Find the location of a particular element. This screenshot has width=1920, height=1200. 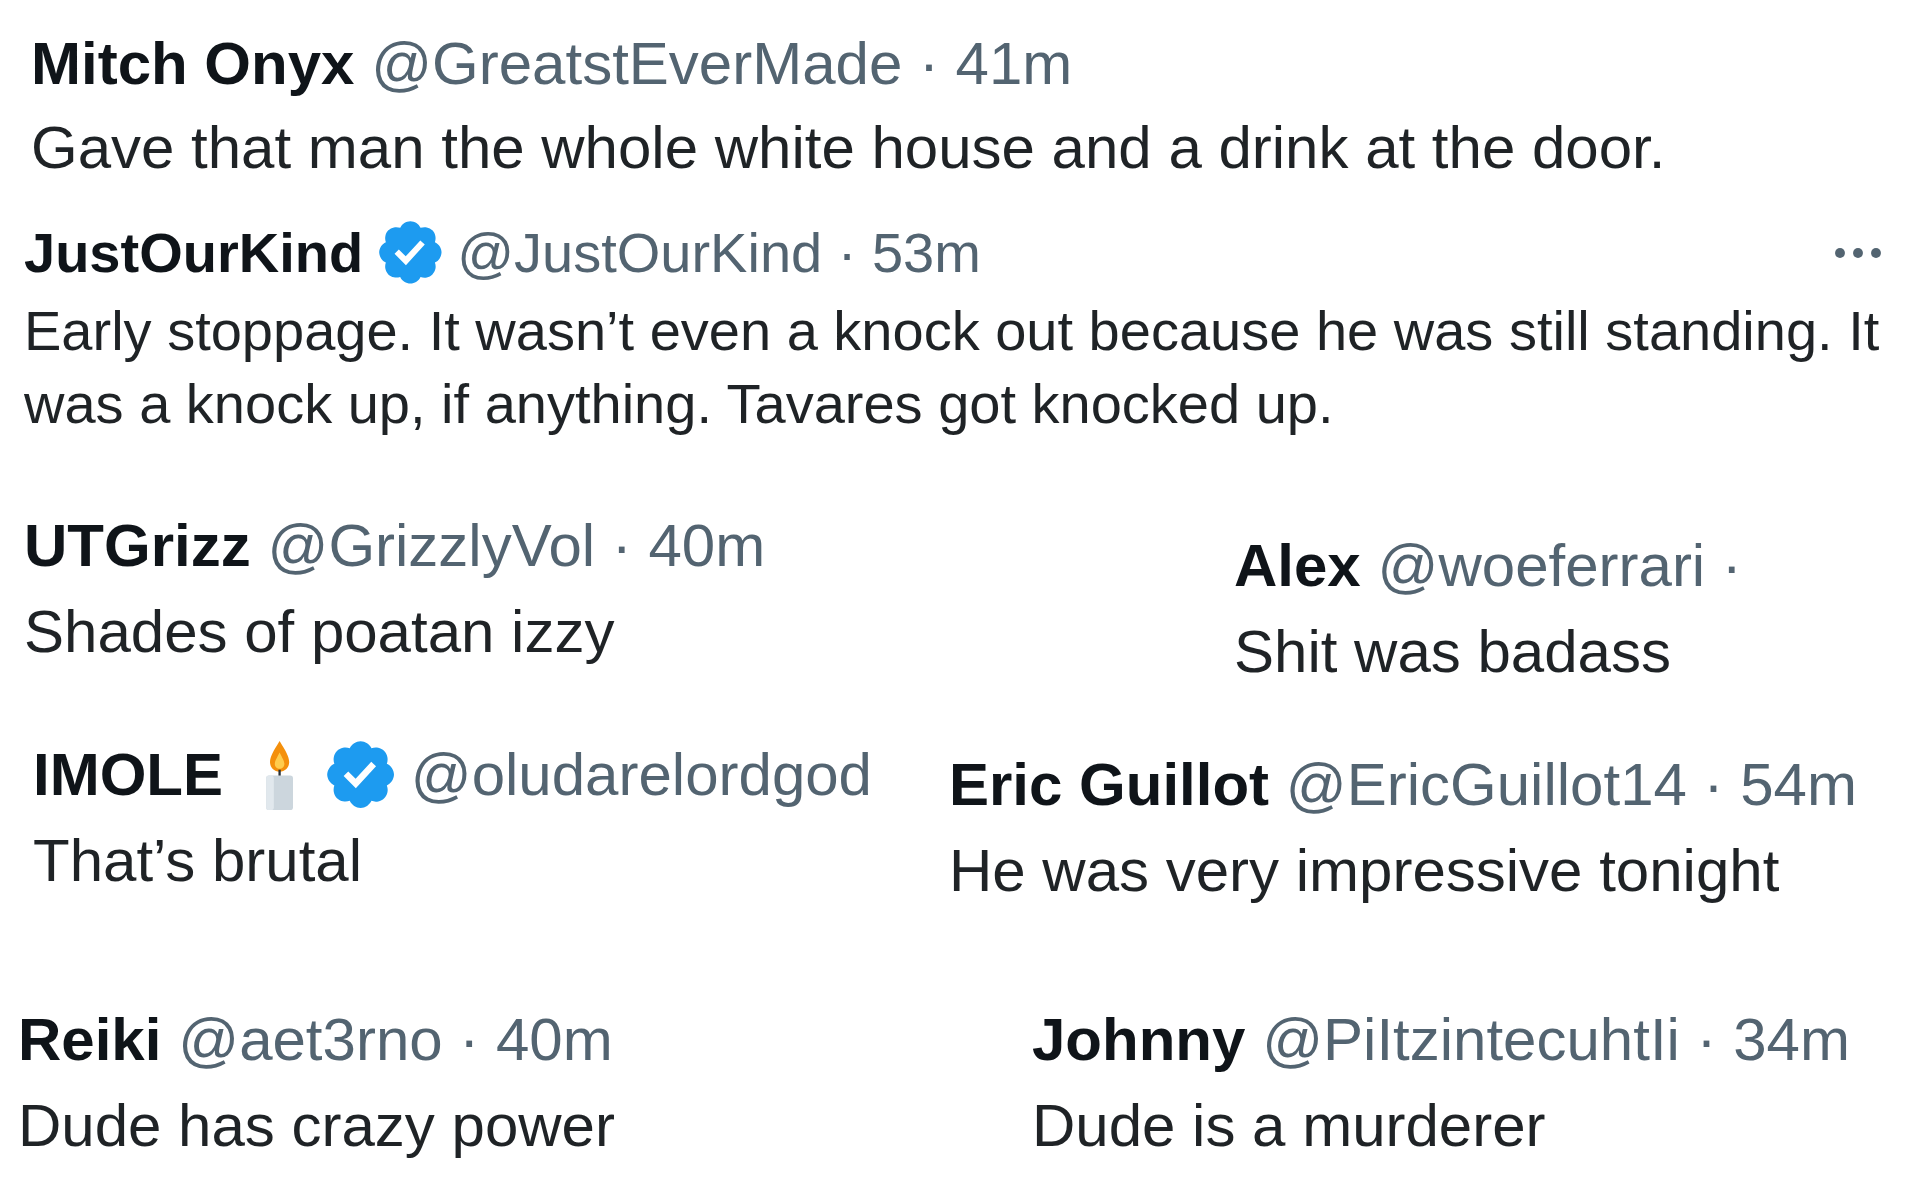

reply-text: That’s brutal is located at coordinates (198, 861).